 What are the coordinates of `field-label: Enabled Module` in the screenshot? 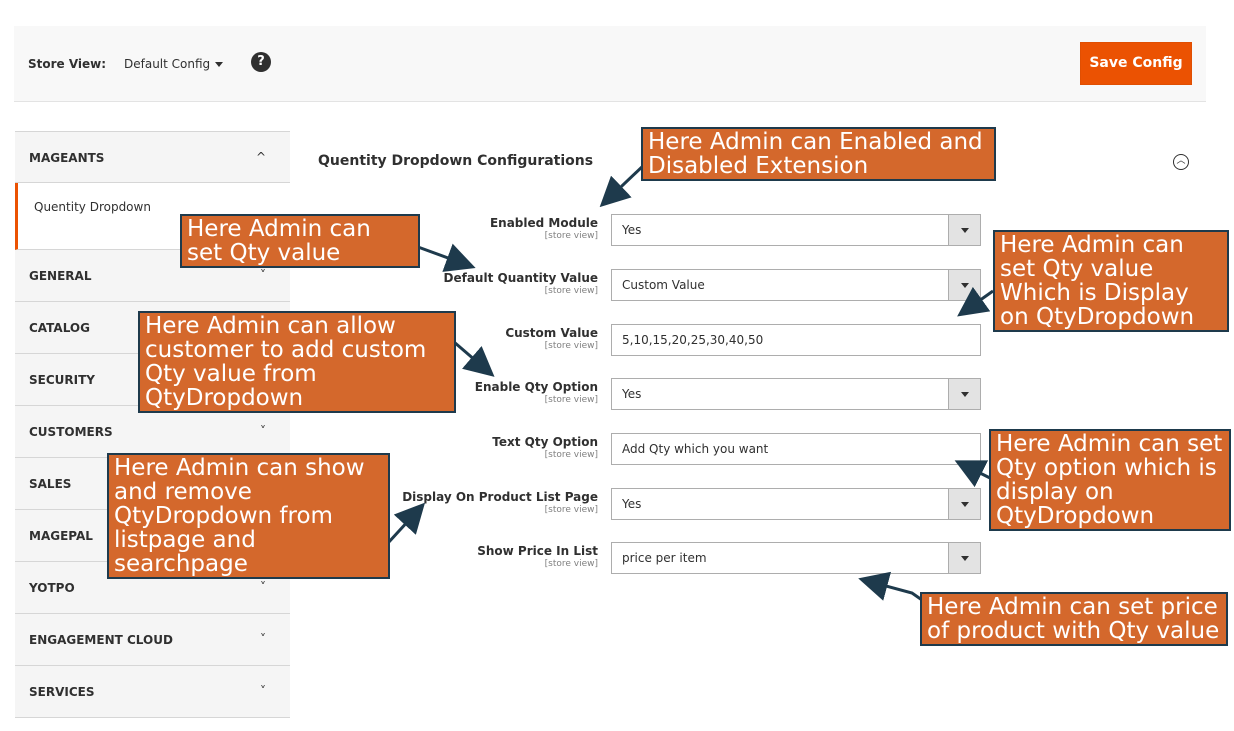 It's located at (543, 223).